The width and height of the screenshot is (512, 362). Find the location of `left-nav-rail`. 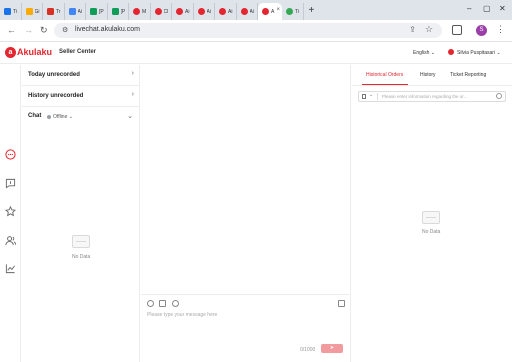

left-nav-rail is located at coordinates (10, 213).